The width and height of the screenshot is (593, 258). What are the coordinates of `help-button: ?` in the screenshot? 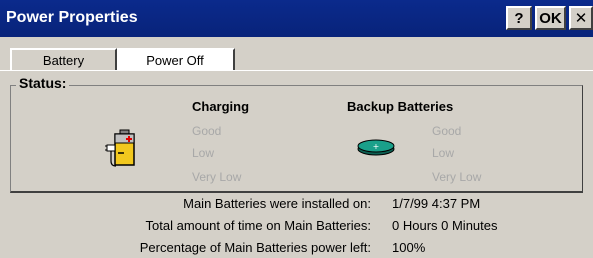 It's located at (519, 18).